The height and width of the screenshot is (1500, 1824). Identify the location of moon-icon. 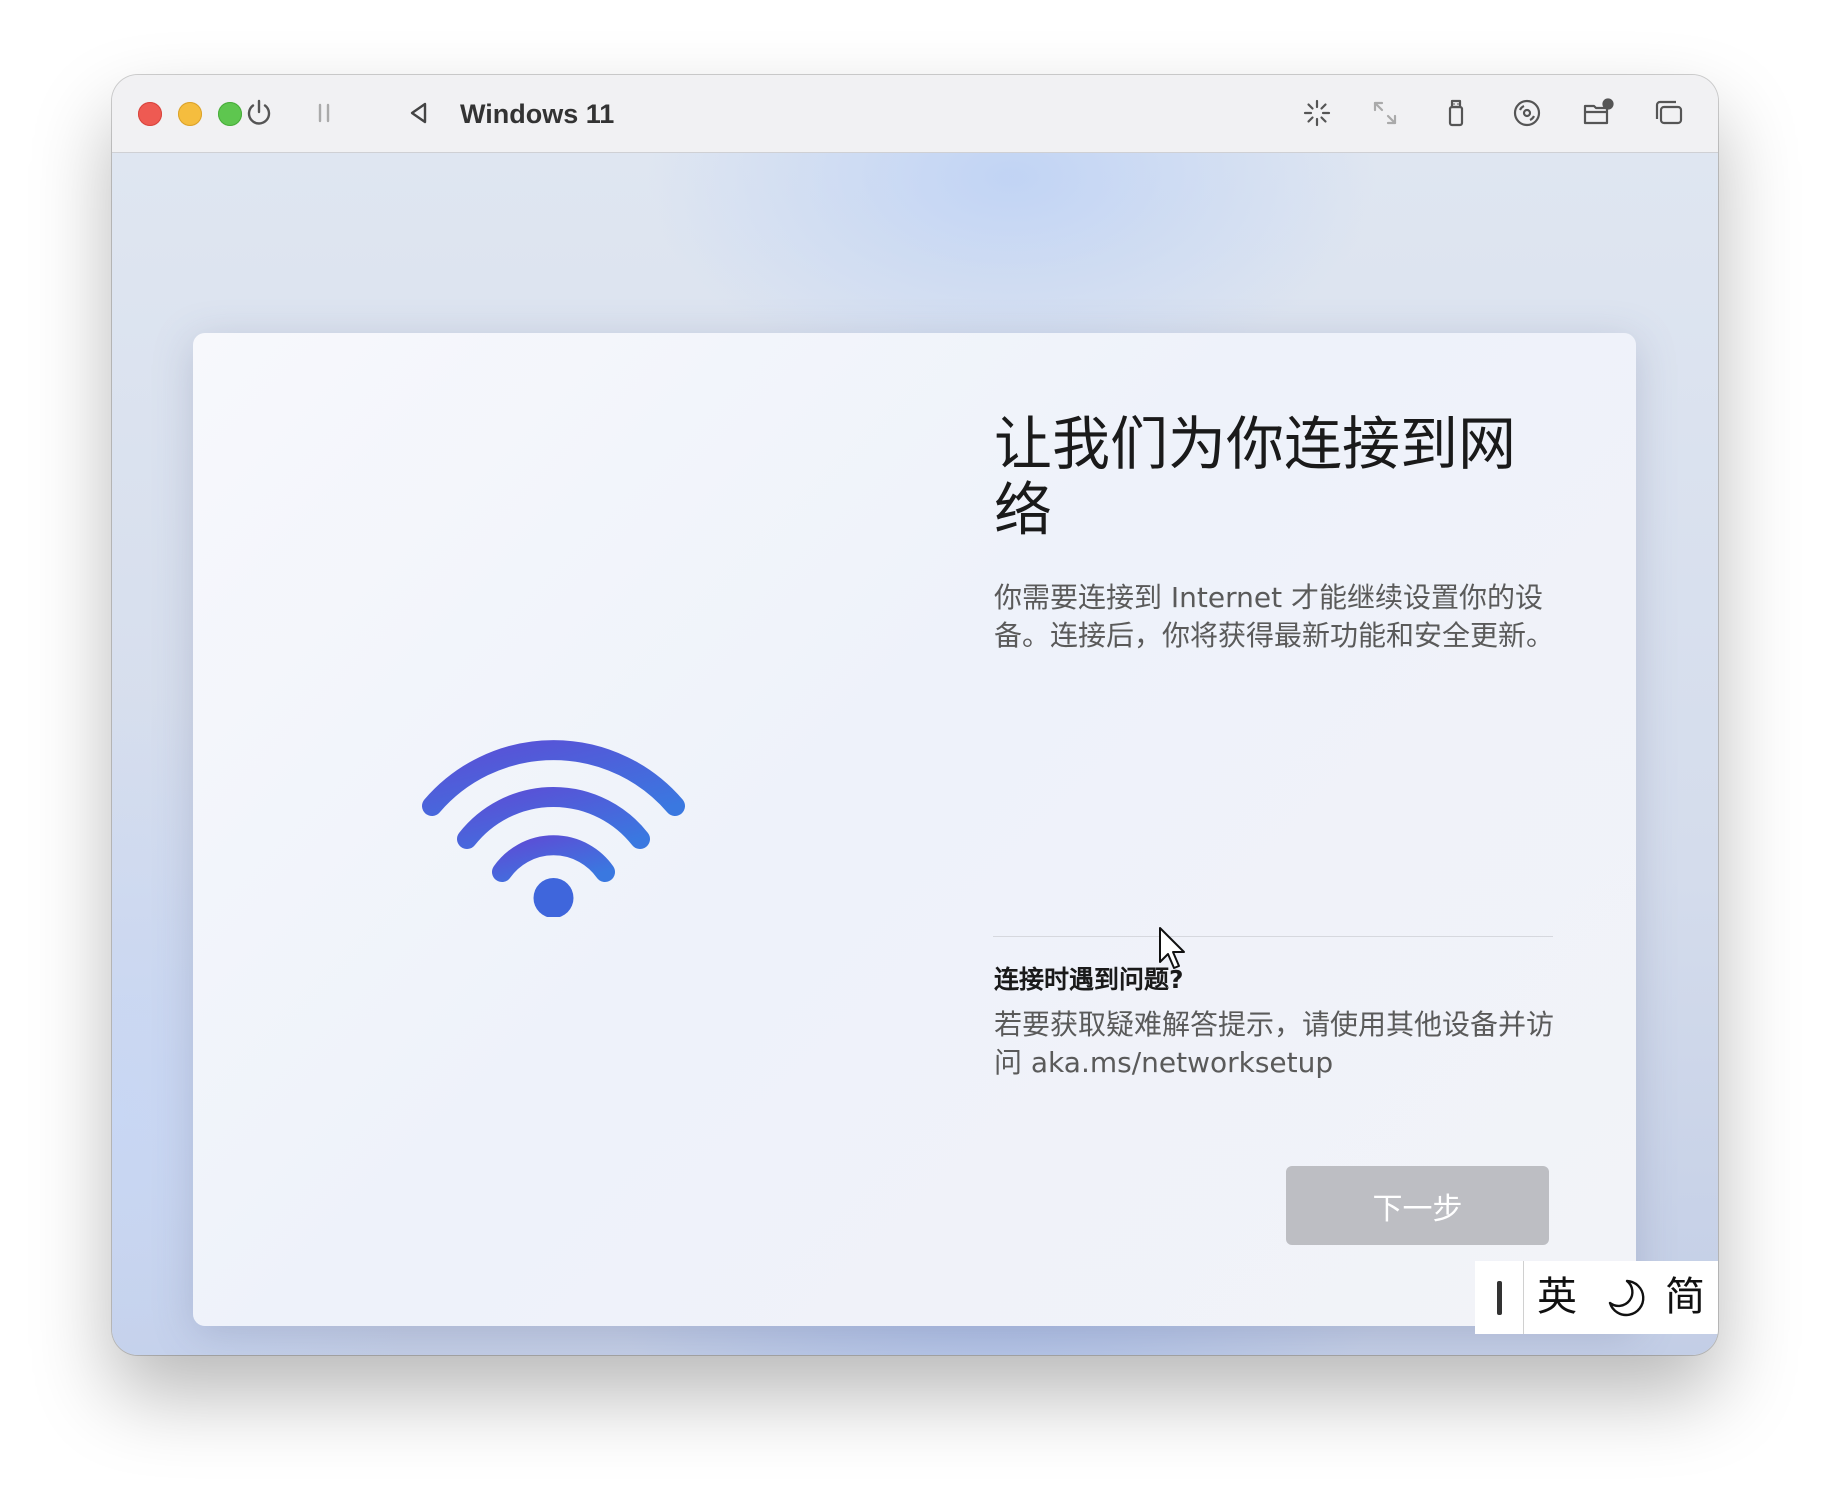
(1625, 1298).